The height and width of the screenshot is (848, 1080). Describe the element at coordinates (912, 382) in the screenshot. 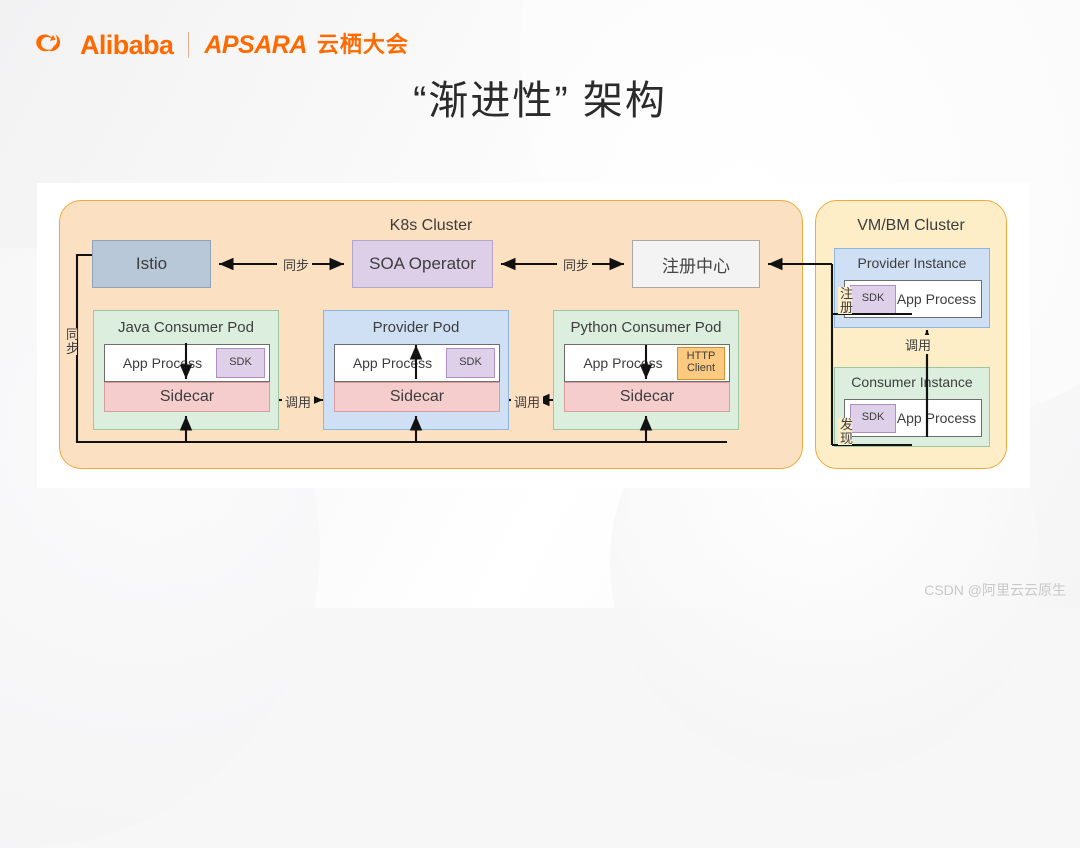

I see `consumer-instance-title: Consumer Instance` at that location.